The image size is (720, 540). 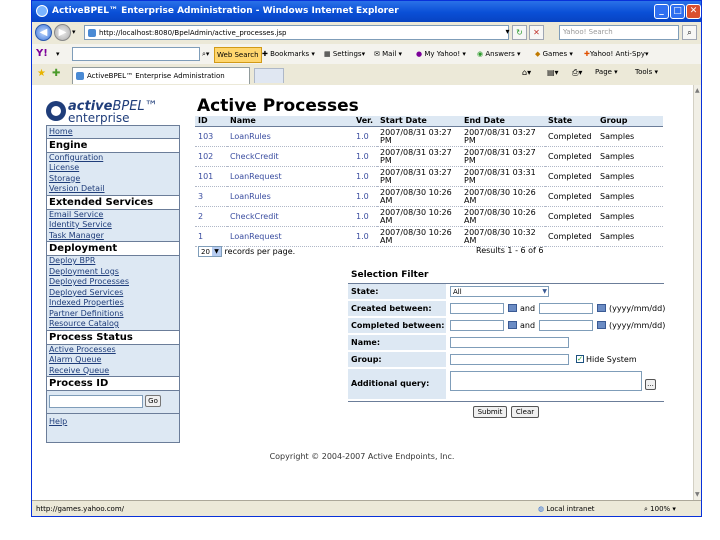 I want to click on minimize-button: _, so click(x=661, y=11).